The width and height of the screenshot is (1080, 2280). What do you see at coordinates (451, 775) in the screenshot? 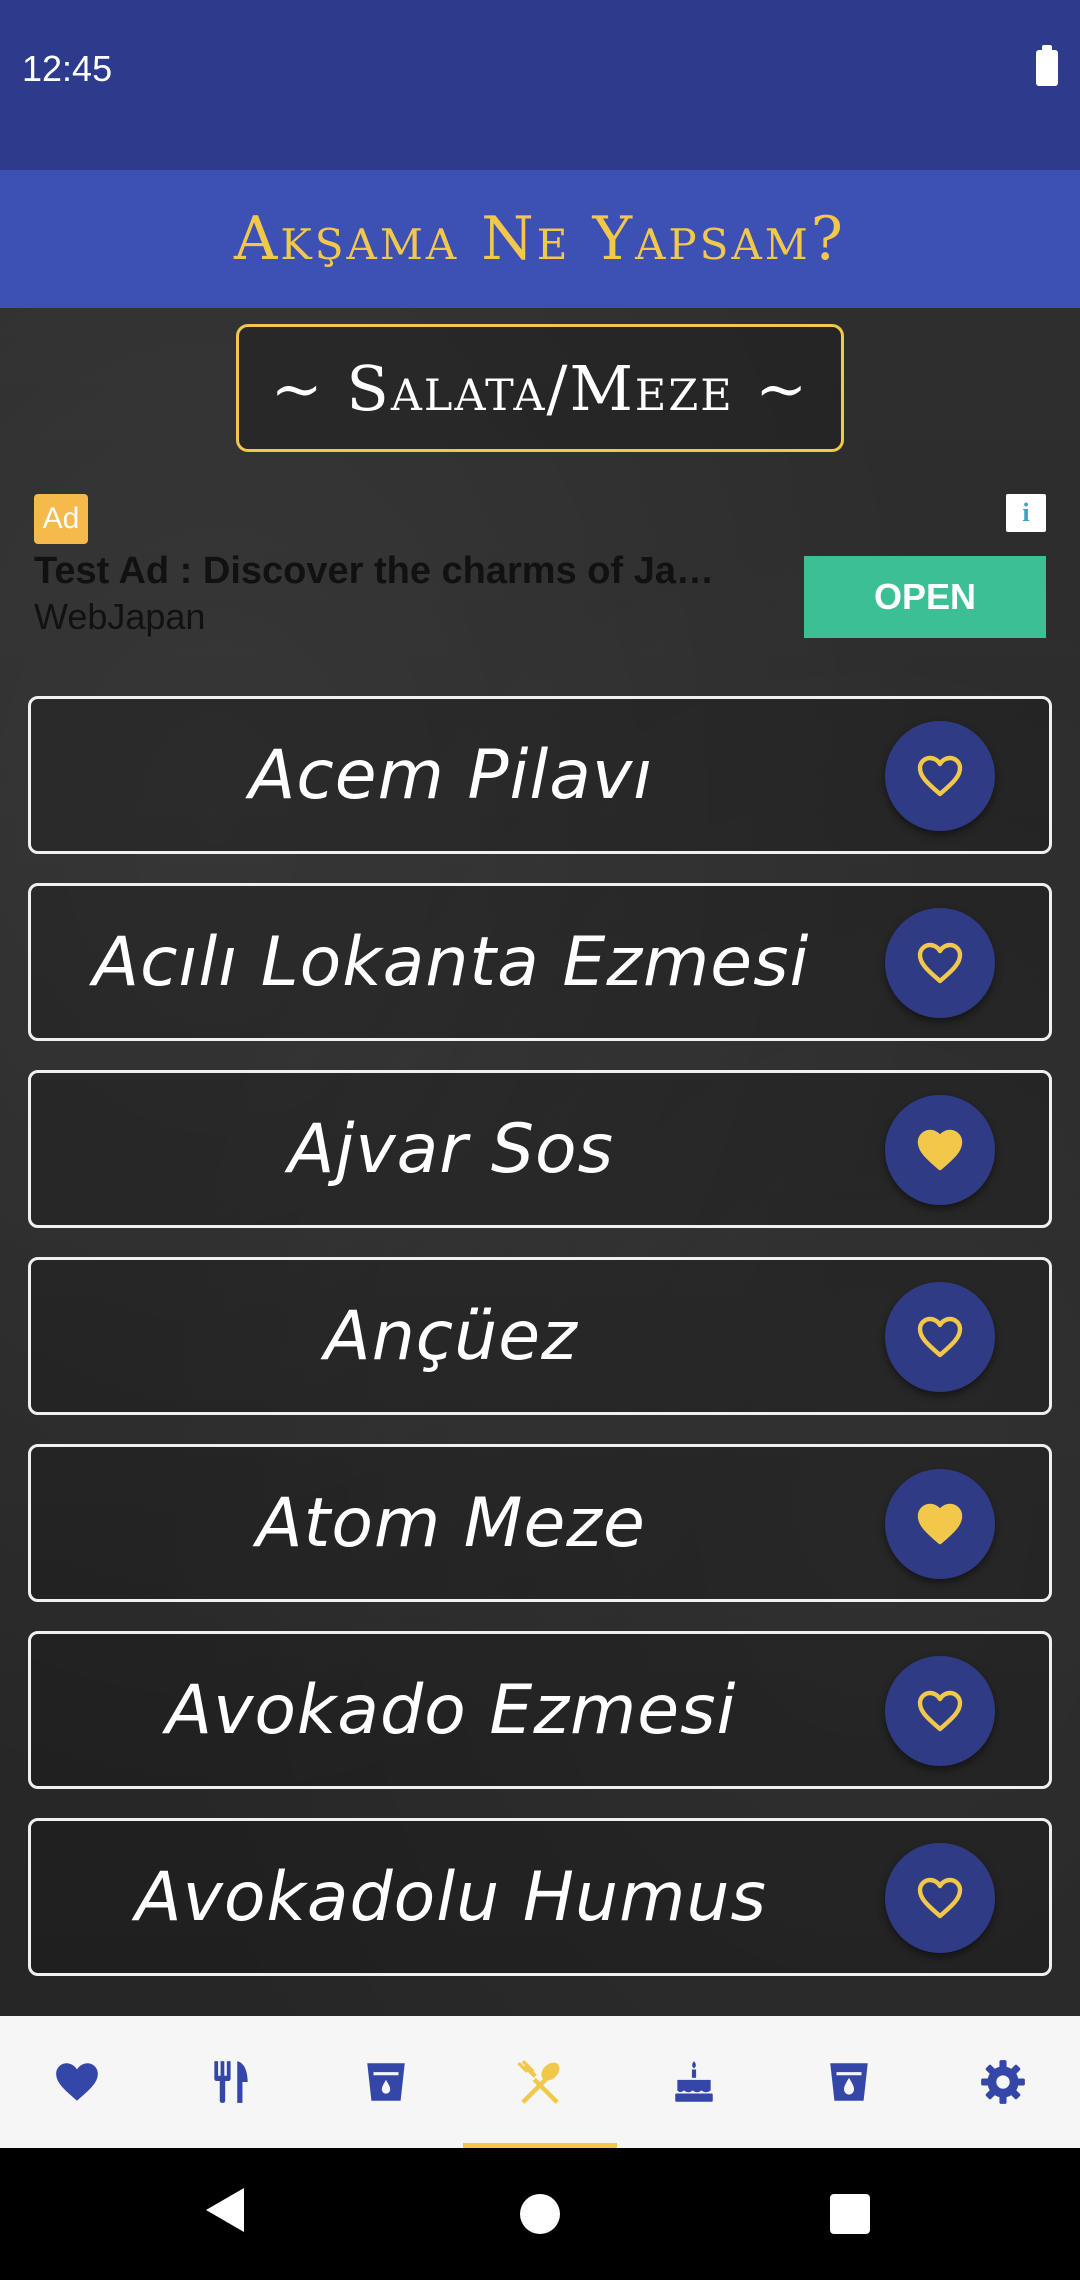
I see `recipe-name: Acem Pilavı` at bounding box center [451, 775].